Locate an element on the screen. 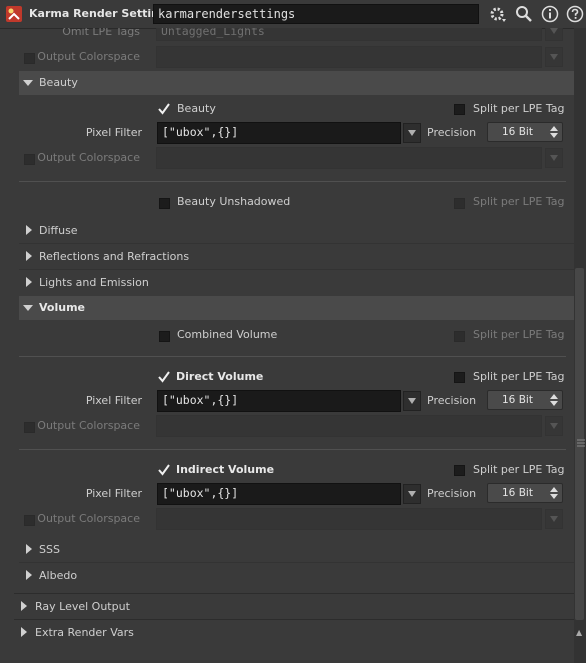  folder-reflections-label: Reflections and Refractions is located at coordinates (114, 256).